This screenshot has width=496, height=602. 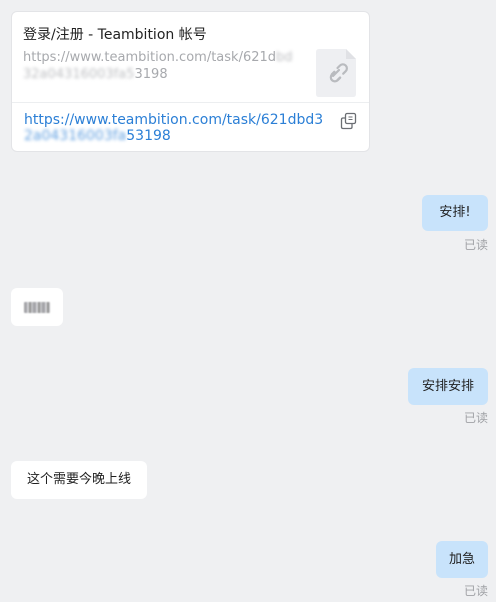 I want to click on message-bubble-outgoing: 加急, so click(x=462, y=559).